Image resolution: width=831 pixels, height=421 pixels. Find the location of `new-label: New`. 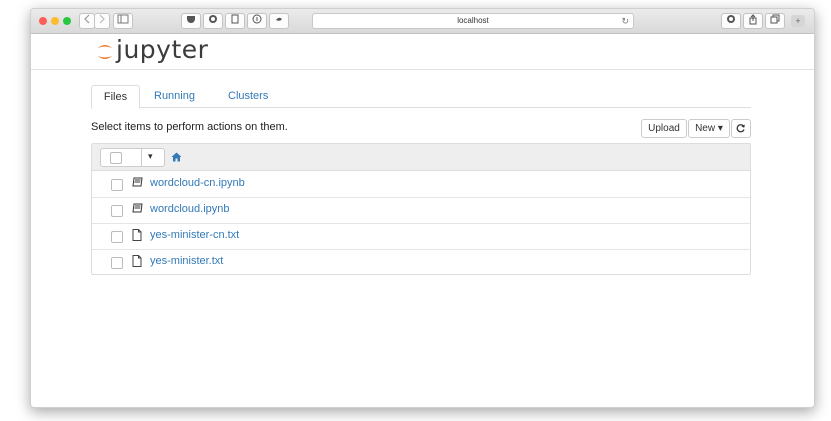

new-label: New is located at coordinates (705, 128).